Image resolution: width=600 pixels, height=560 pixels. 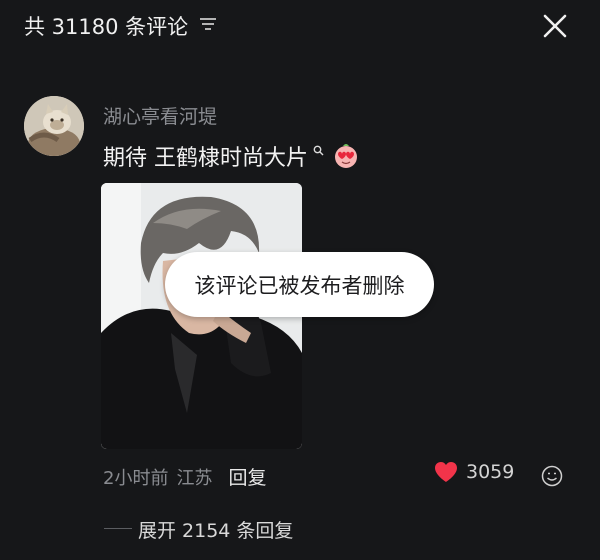 I want to click on emoji-react-icon, so click(x=552, y=476).